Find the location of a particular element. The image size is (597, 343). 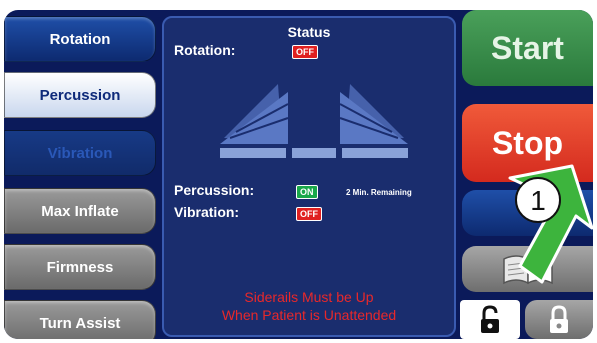

rotation-button: Rotation is located at coordinates (80, 39).